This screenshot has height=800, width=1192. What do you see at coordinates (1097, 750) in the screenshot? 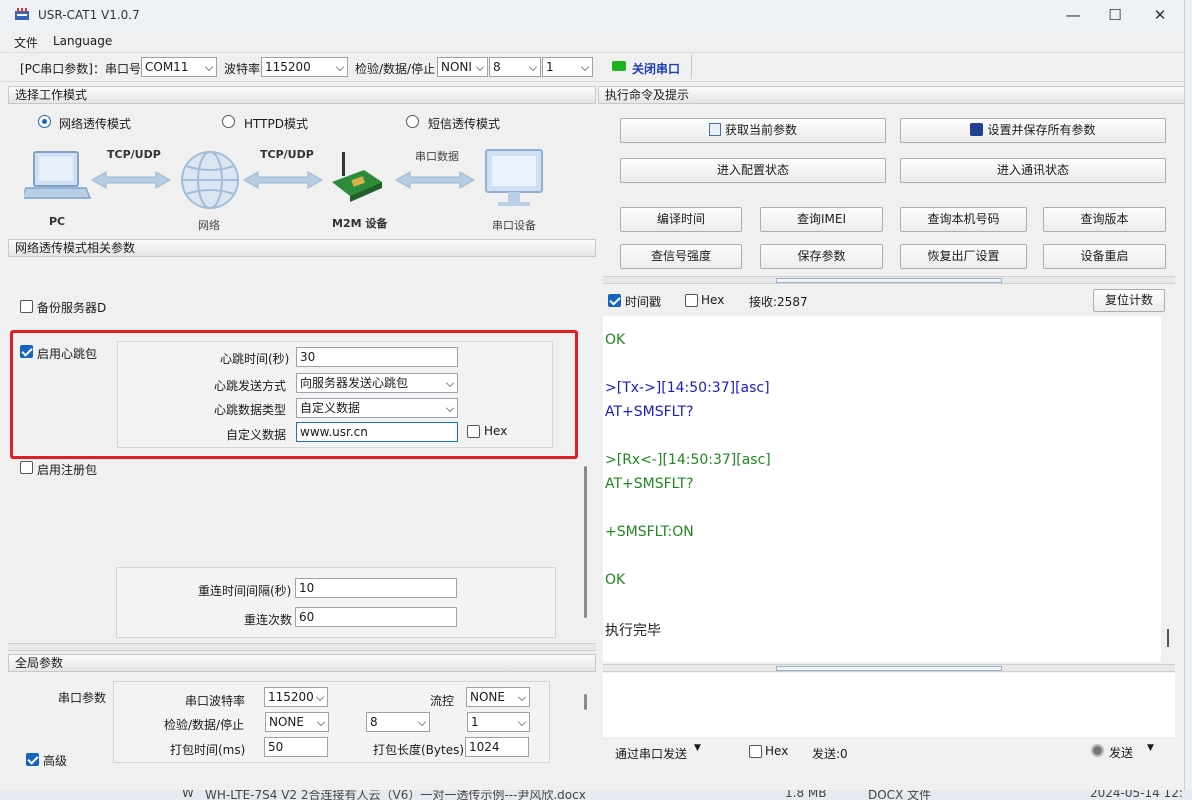
I see `send-icon` at bounding box center [1097, 750].